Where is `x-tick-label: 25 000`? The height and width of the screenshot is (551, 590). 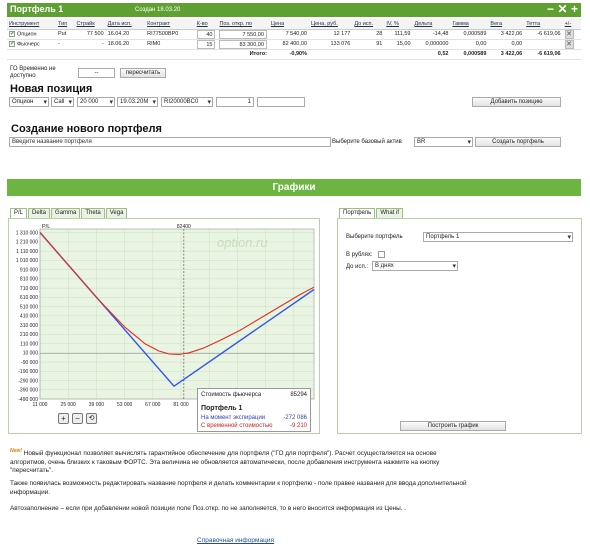
x-tick-label: 25 000 is located at coordinates (69, 405).